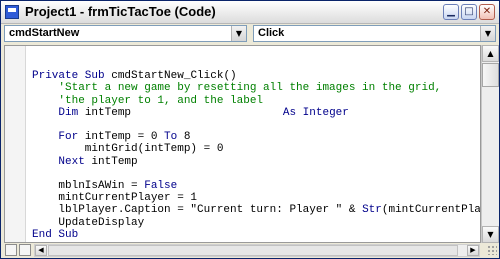  I want to click on full-module-view-icon, so click(25, 250).